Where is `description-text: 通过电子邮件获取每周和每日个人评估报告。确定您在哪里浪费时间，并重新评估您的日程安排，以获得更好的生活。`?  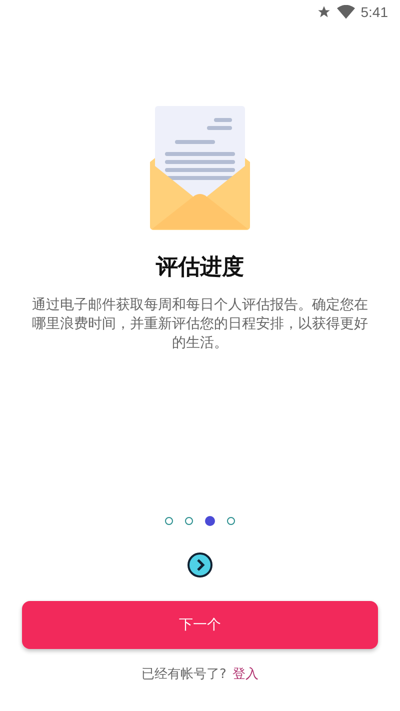
description-text: 通过电子邮件获取每周和每日个人评估报告。确定您在哪里浪费时间，并重新评估您的日程安排，以获得更好的生活。 is located at coordinates (200, 324).